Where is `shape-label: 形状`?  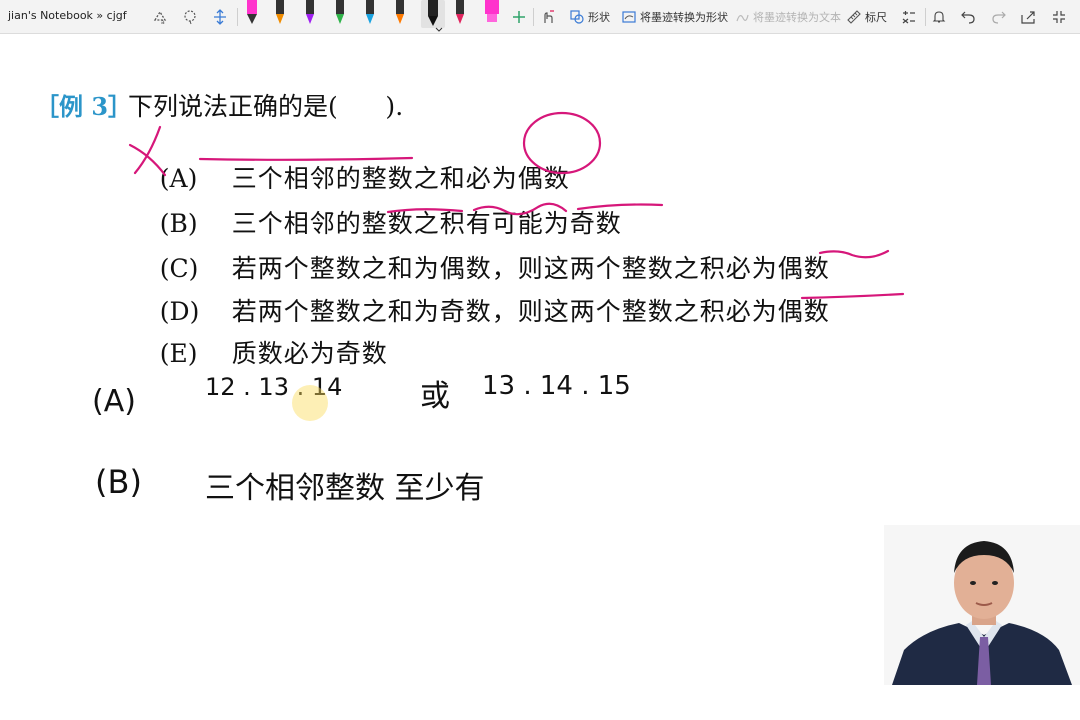
shape-label: 形状 is located at coordinates (599, 17).